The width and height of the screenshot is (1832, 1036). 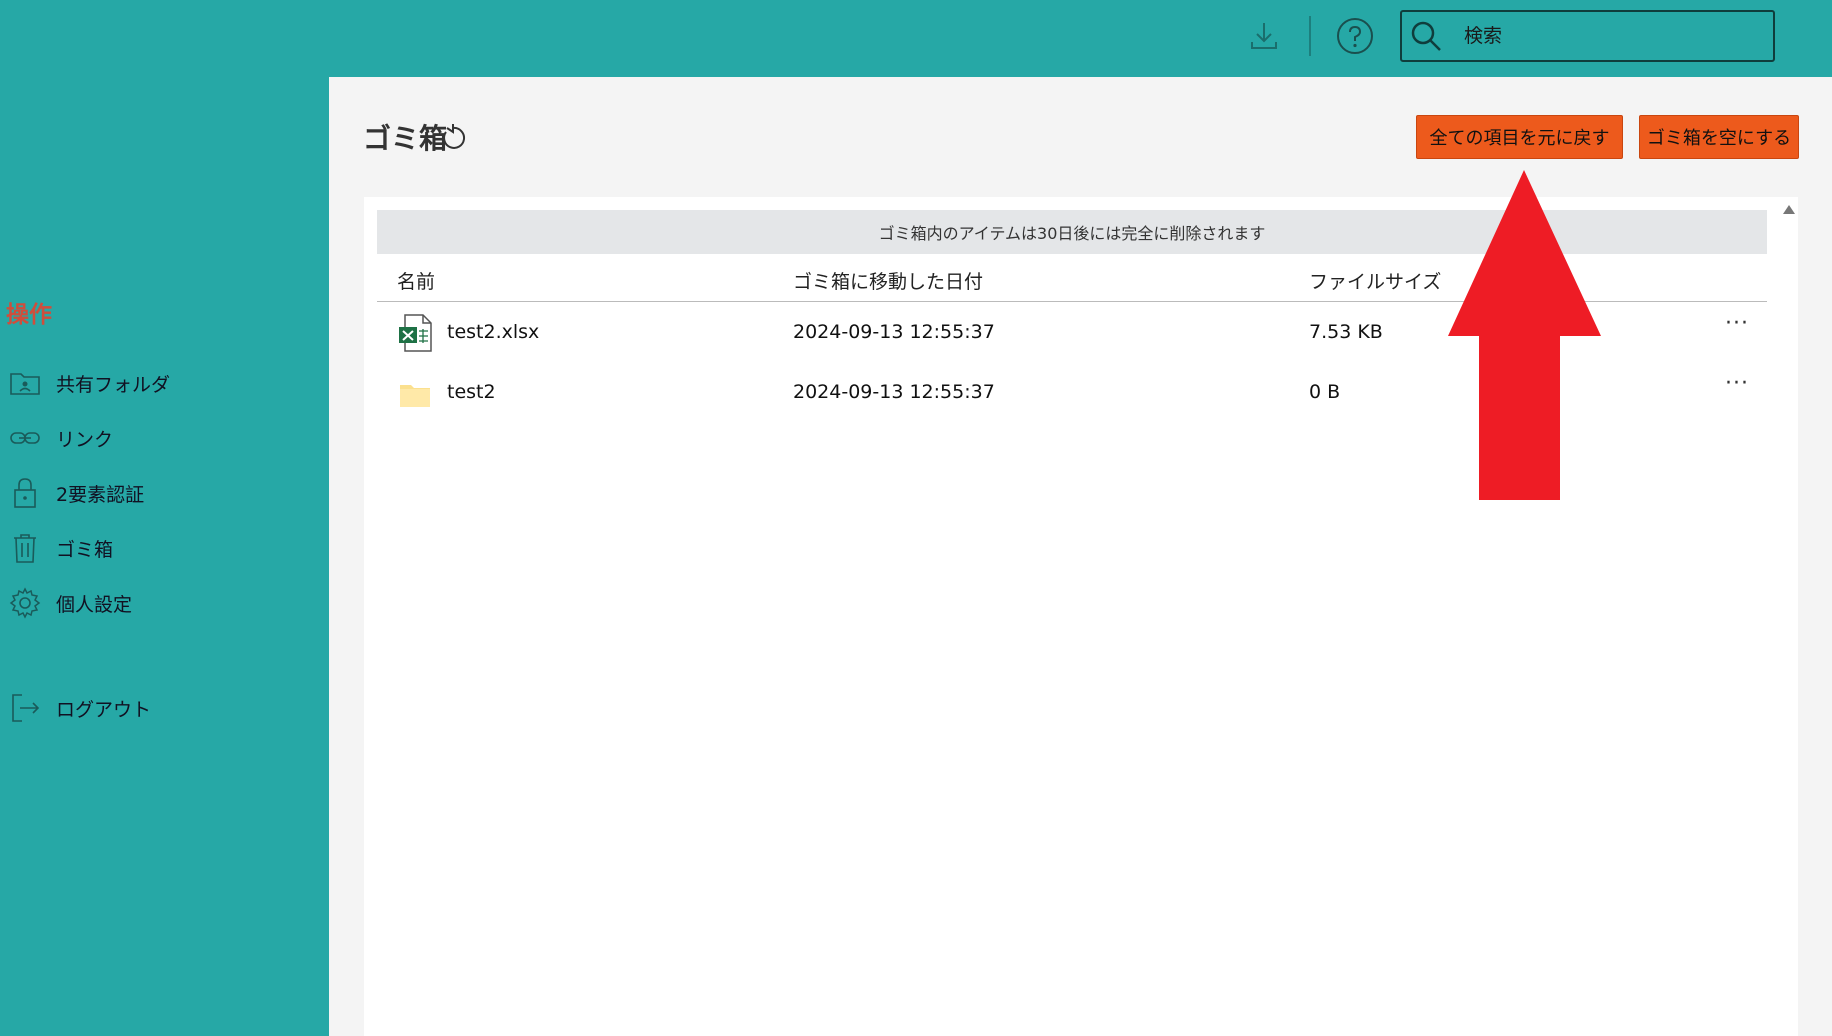 I want to click on search-icon, so click(x=1427, y=37).